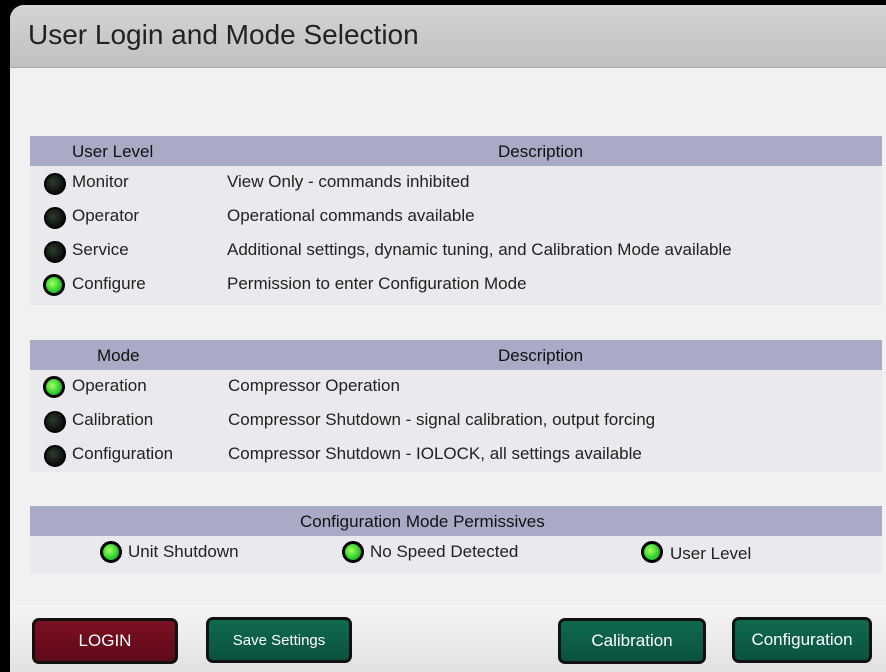 The height and width of the screenshot is (672, 886). Describe the element at coordinates (100, 181) in the screenshot. I see `user-level-label: Monitor` at that location.